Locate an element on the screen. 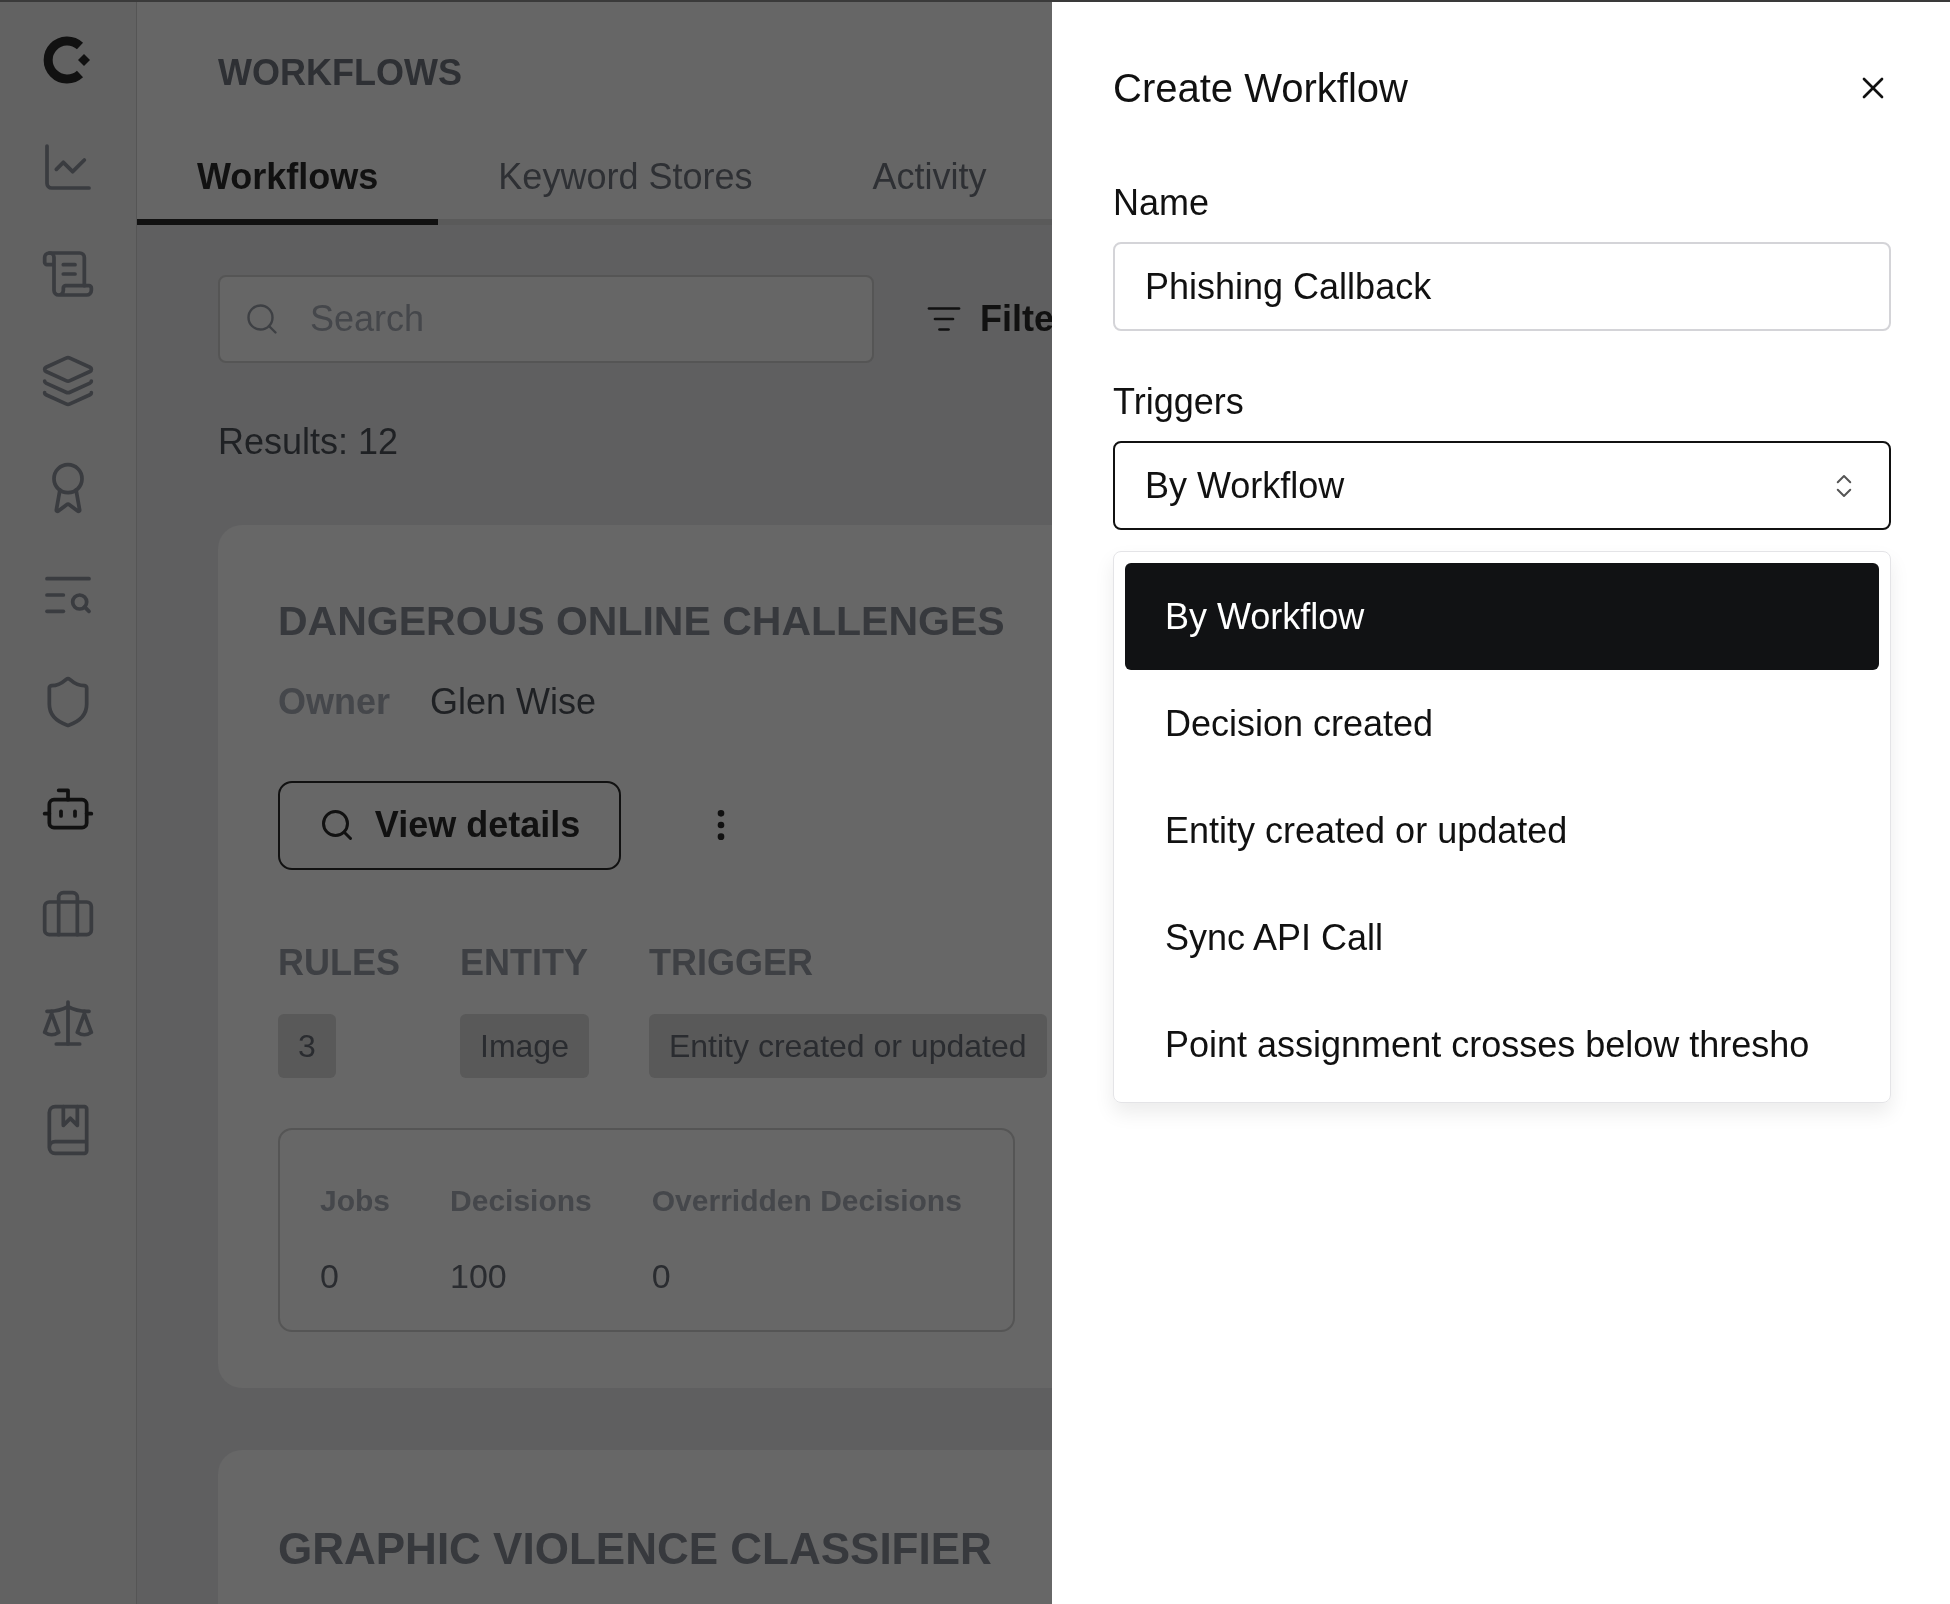 This screenshot has width=1950, height=1604. trigger-option: By Workflow is located at coordinates (1502, 616).